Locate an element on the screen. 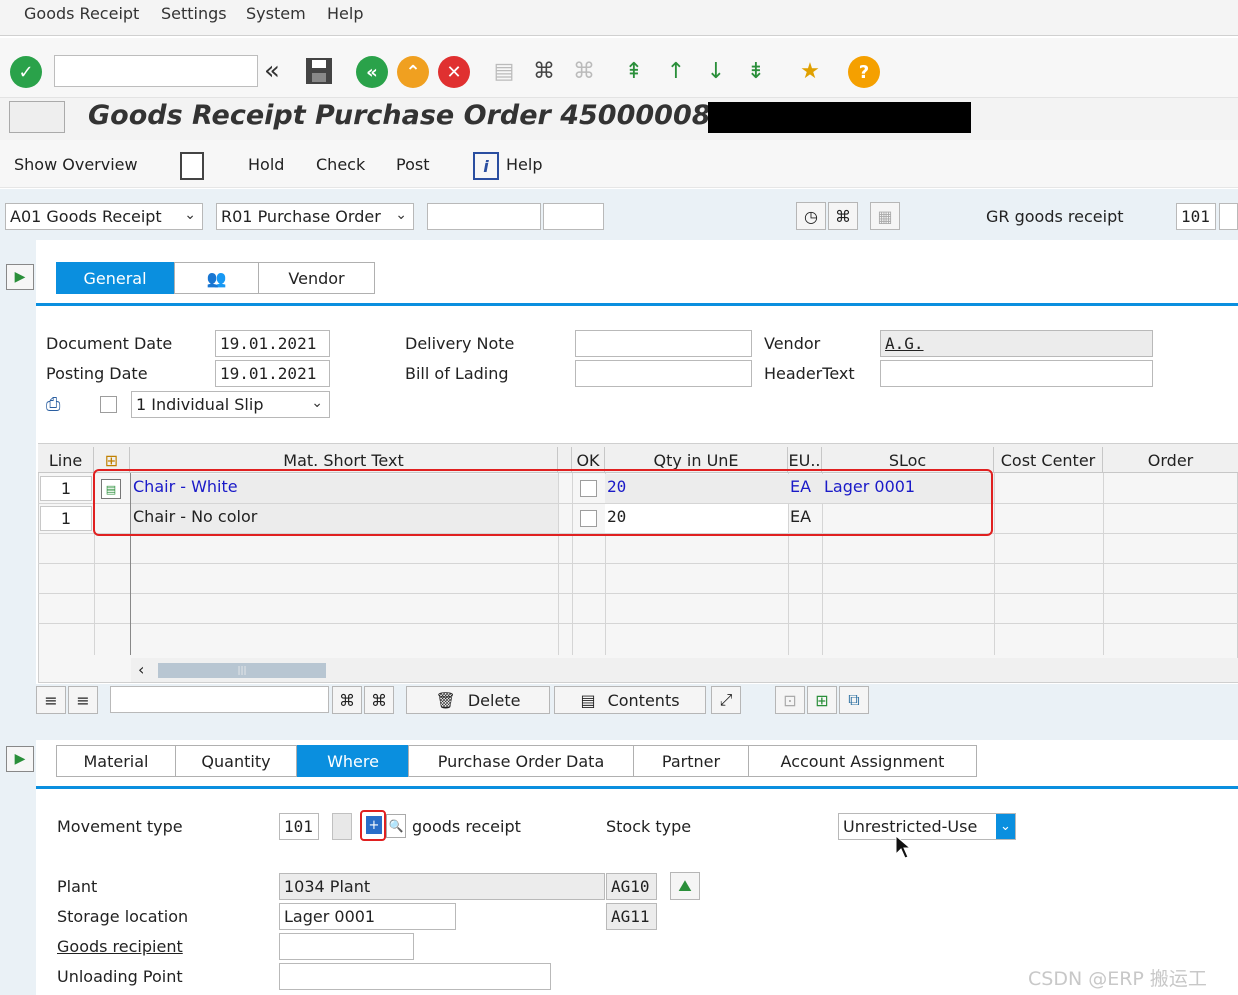 The image size is (1238, 995). bill-of-lading-field is located at coordinates (663, 373).